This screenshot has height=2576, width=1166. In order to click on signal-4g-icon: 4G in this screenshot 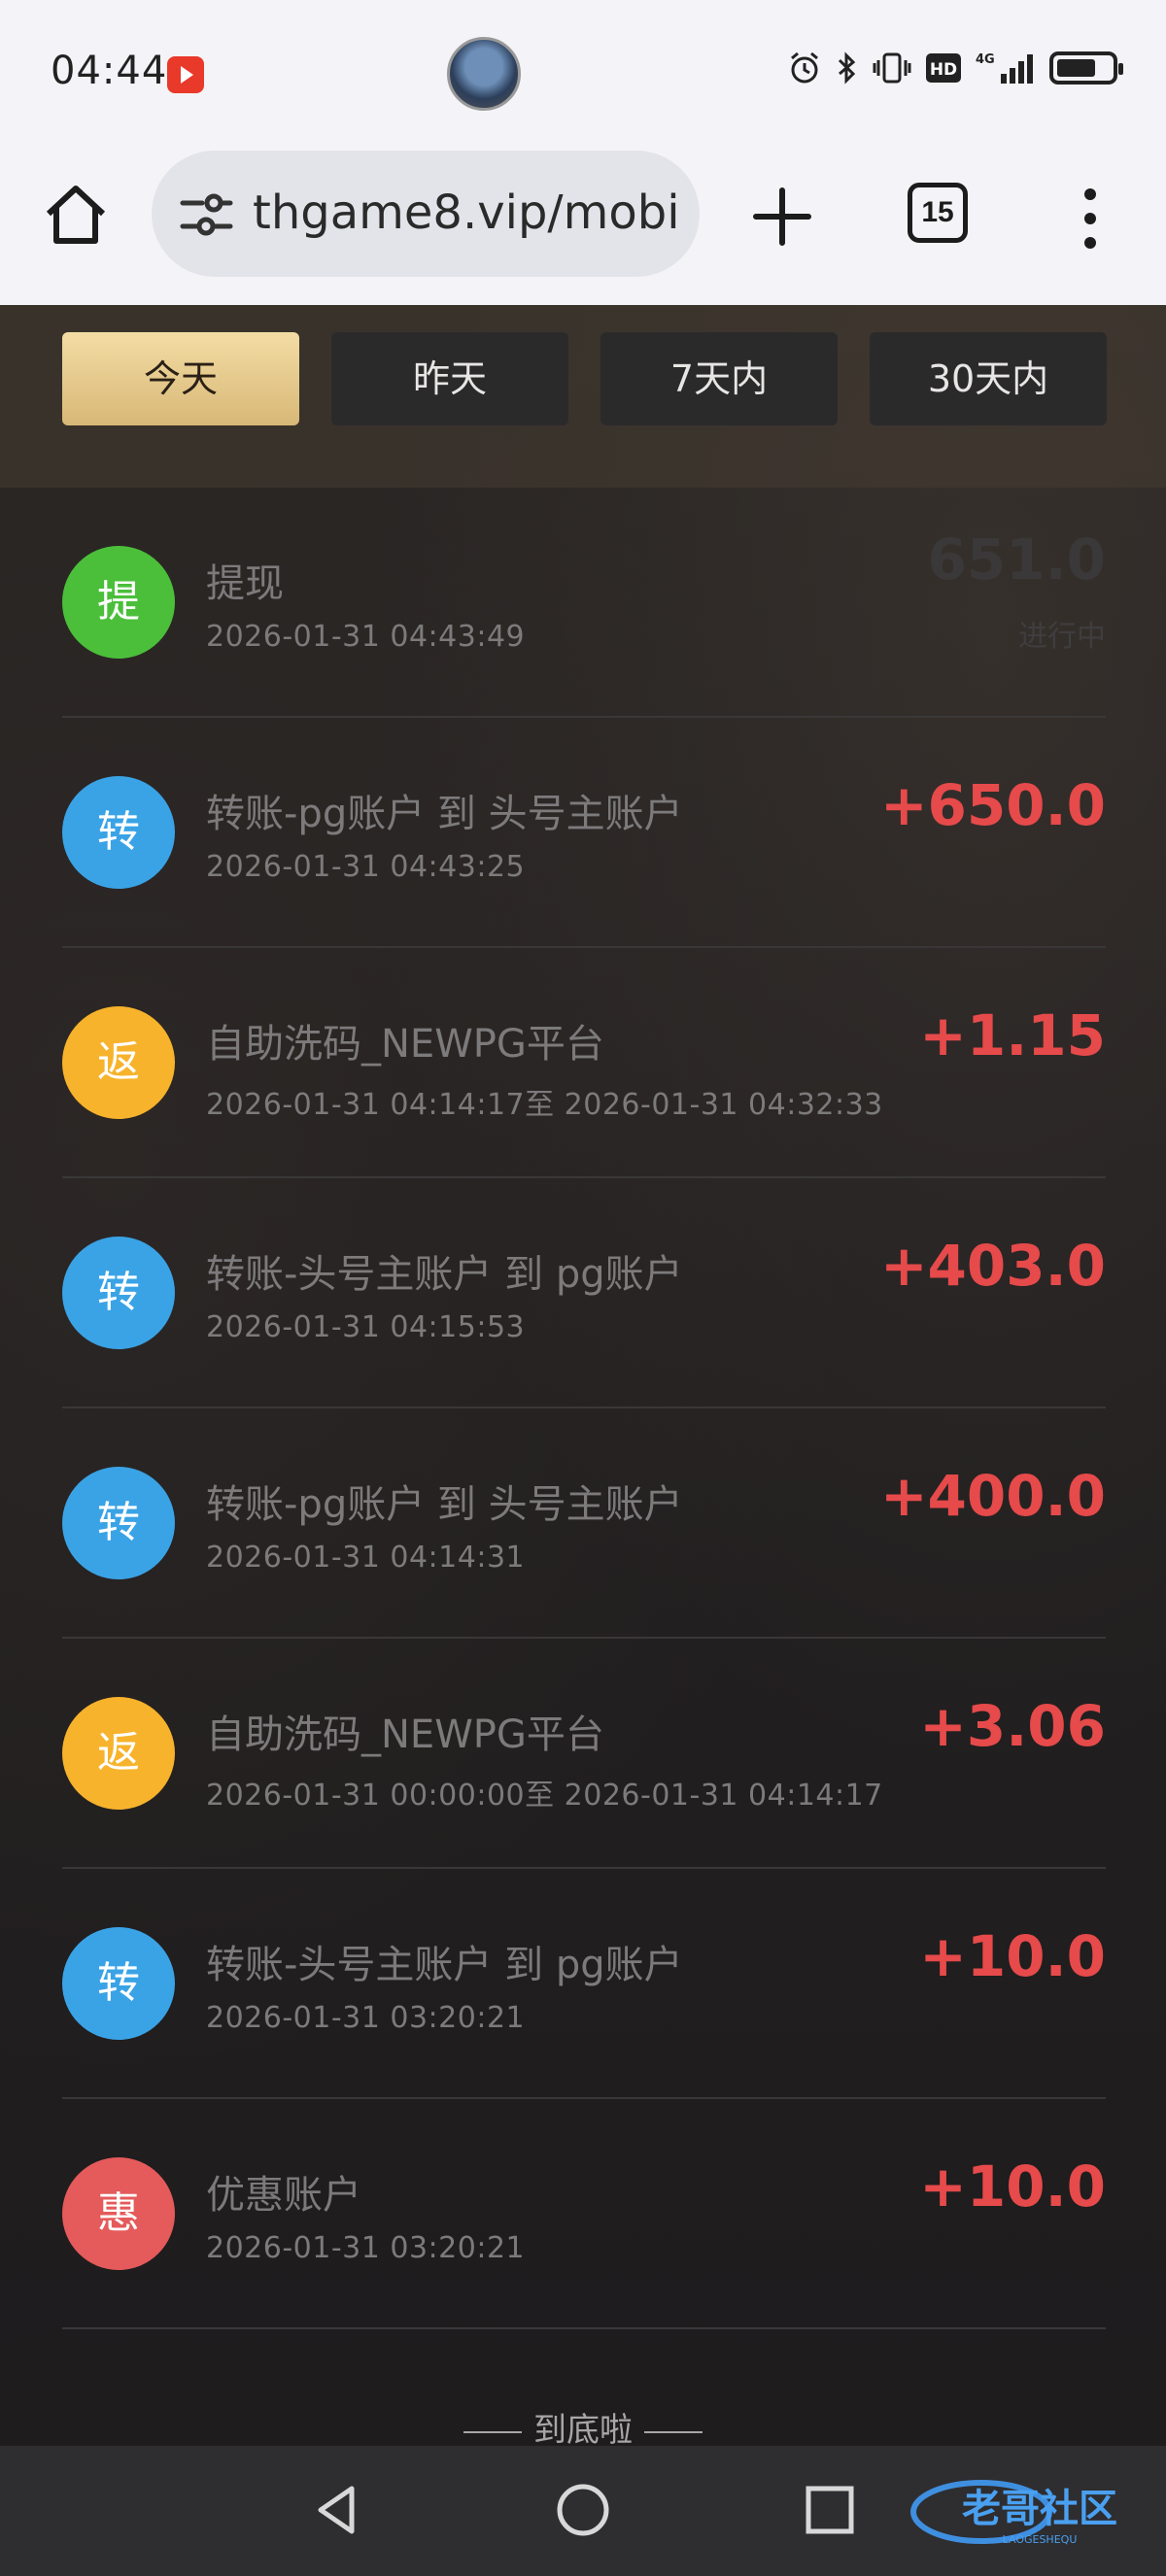, I will do `click(1004, 68)`.